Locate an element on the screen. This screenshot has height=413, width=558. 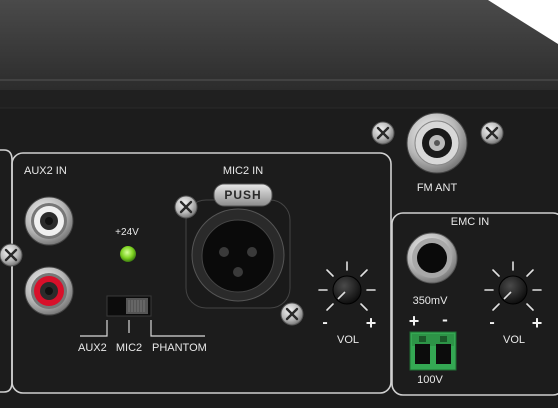
phono-jack is located at coordinates (432, 258).